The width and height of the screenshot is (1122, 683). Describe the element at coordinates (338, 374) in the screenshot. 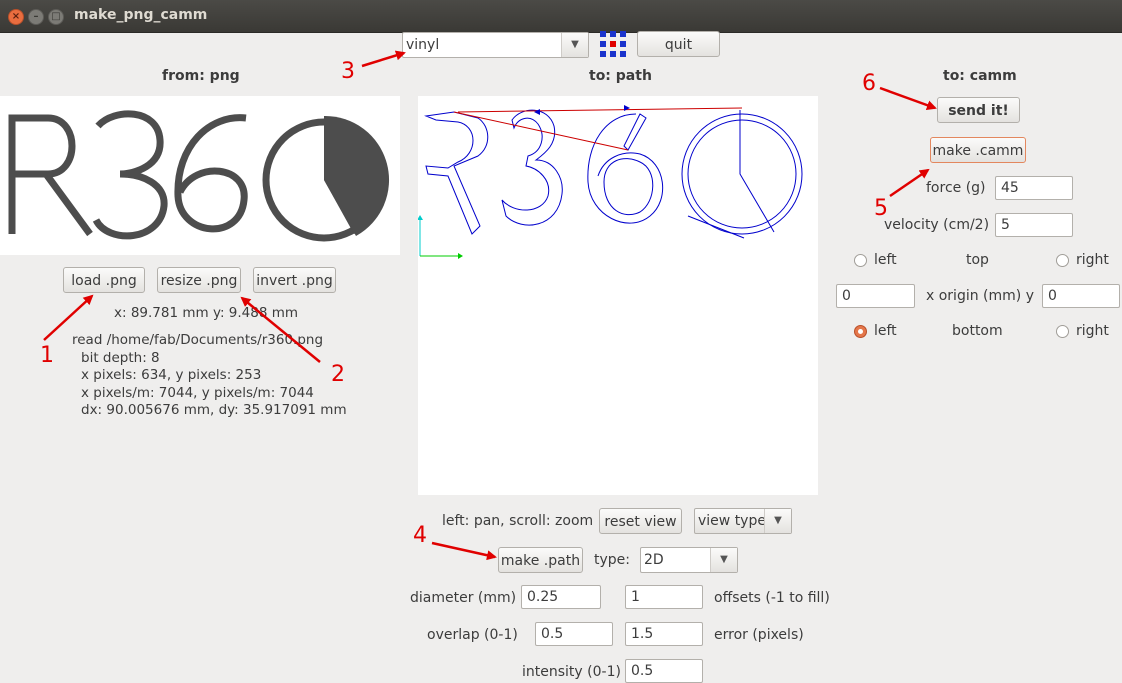

I see `annotation-2: 2` at that location.